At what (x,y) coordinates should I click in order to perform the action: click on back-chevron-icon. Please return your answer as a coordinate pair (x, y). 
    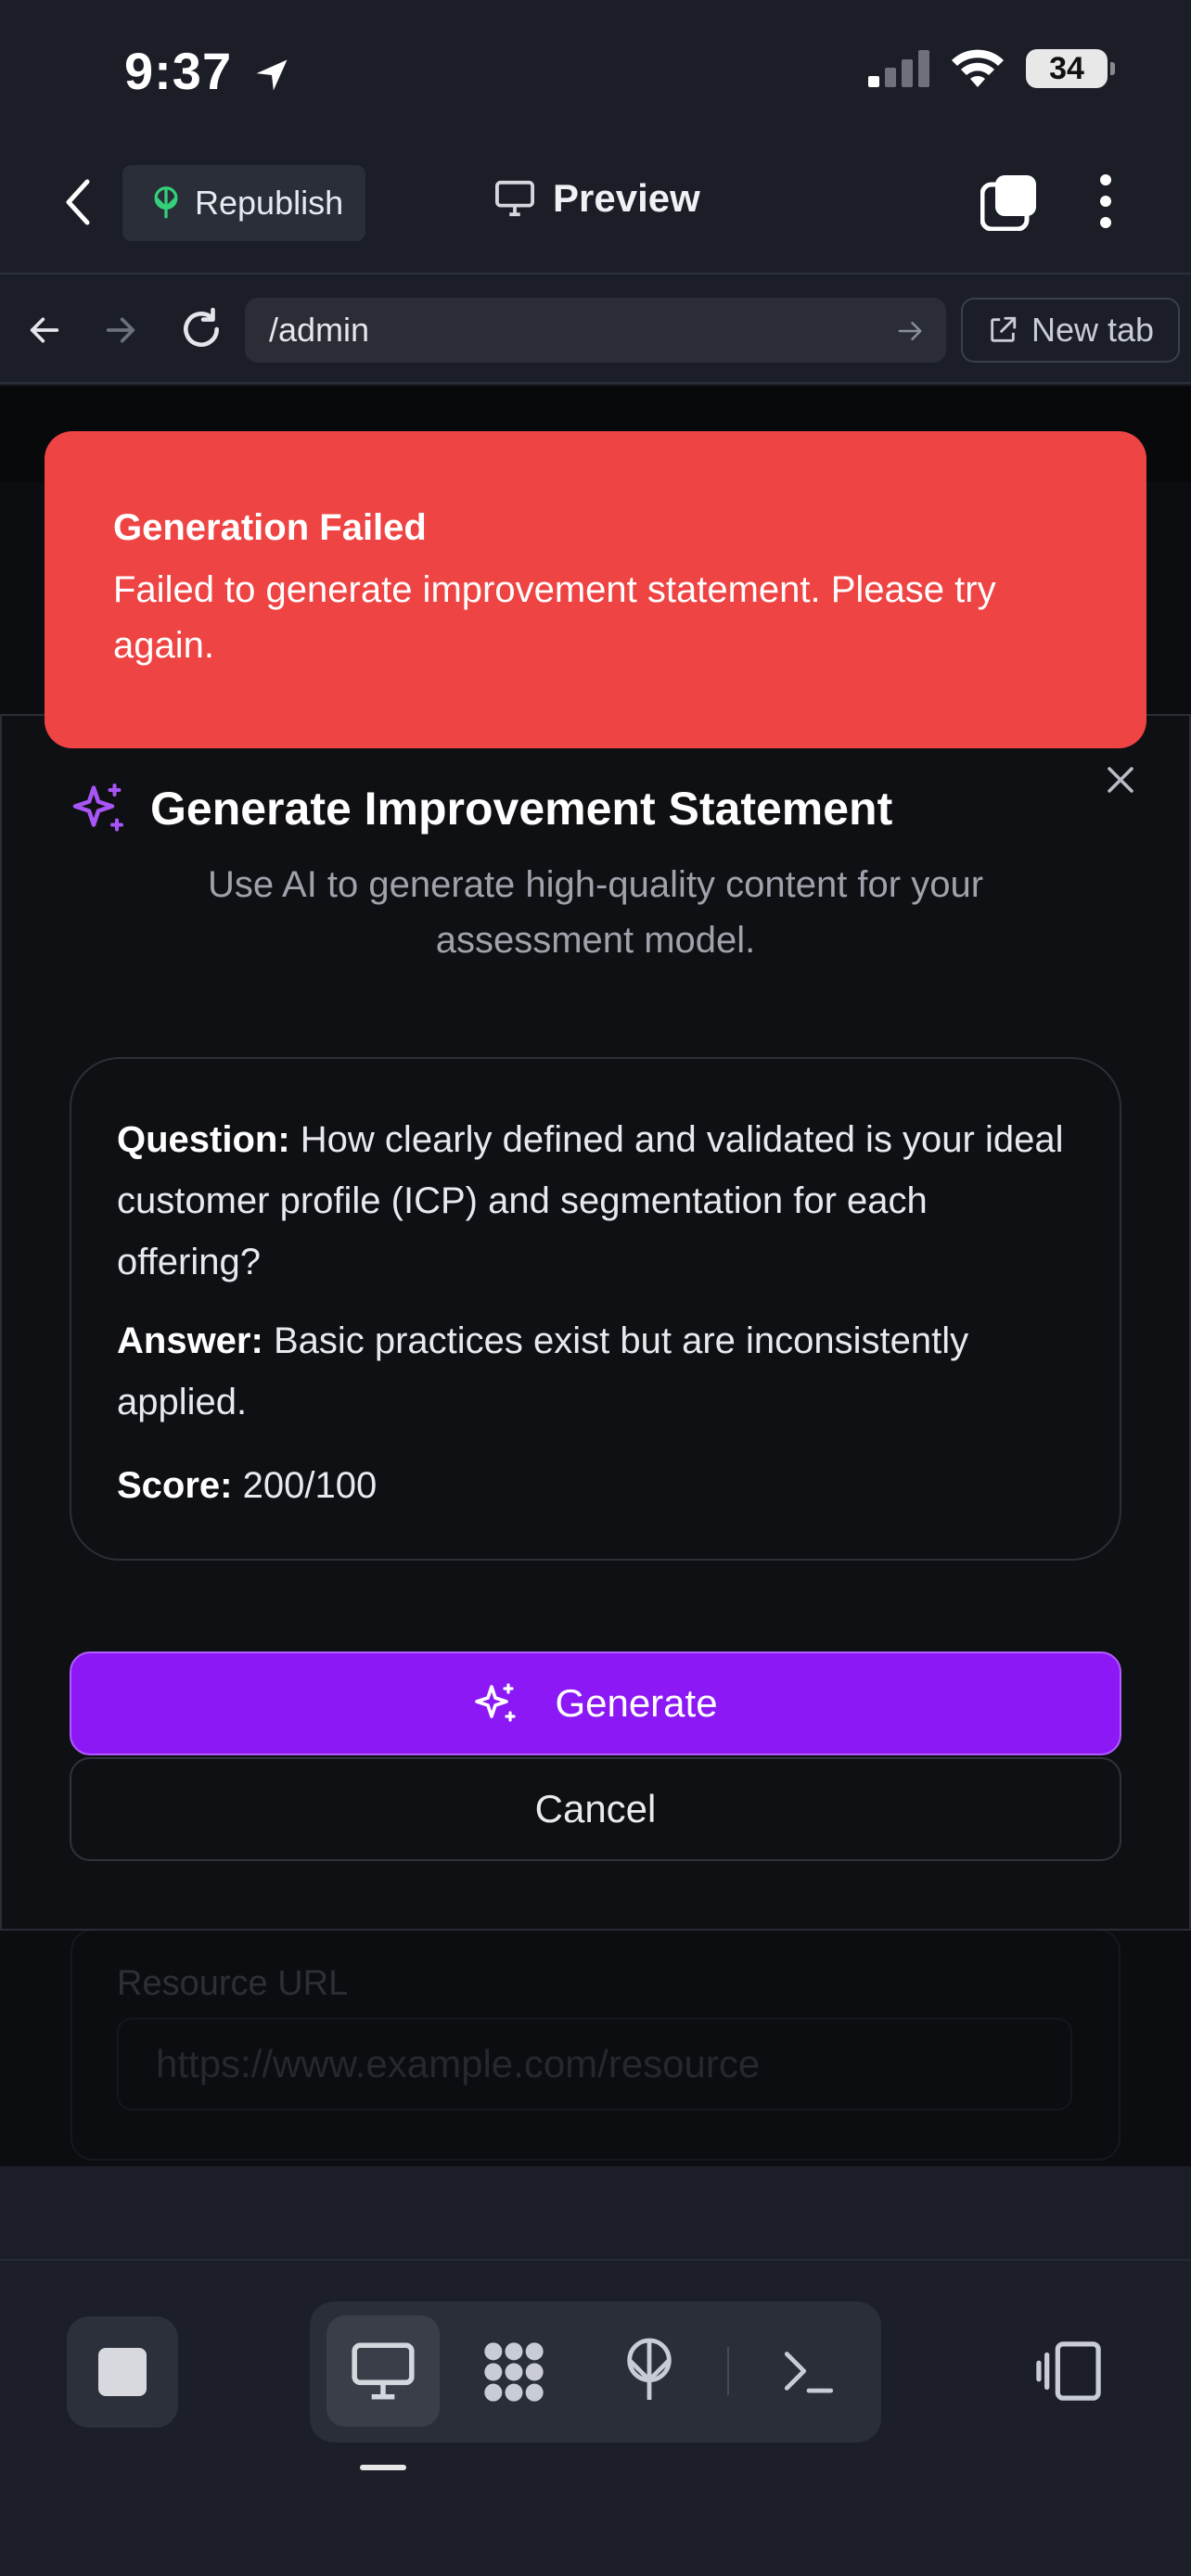
    Looking at the image, I should click on (78, 202).